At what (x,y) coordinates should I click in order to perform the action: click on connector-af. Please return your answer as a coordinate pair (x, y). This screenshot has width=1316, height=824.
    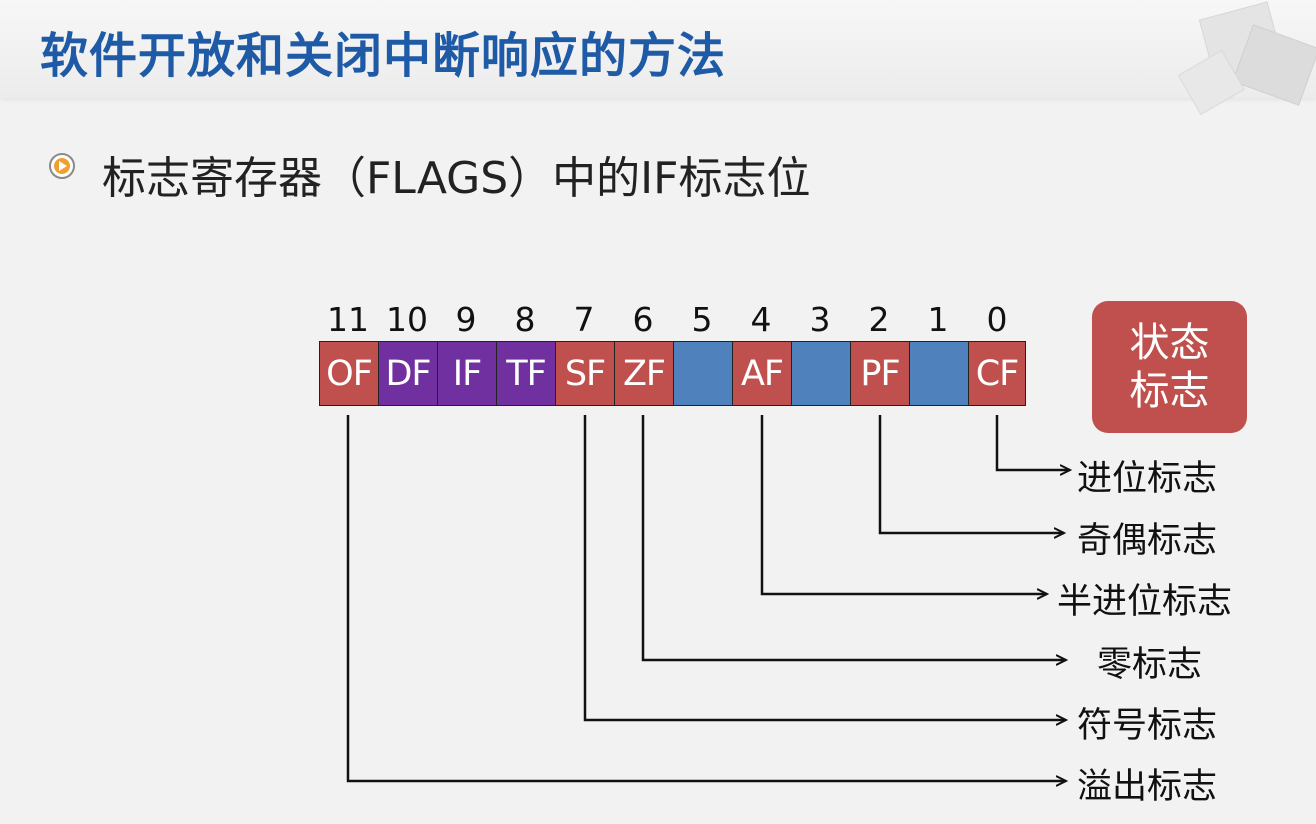
    Looking at the image, I should click on (903, 504).